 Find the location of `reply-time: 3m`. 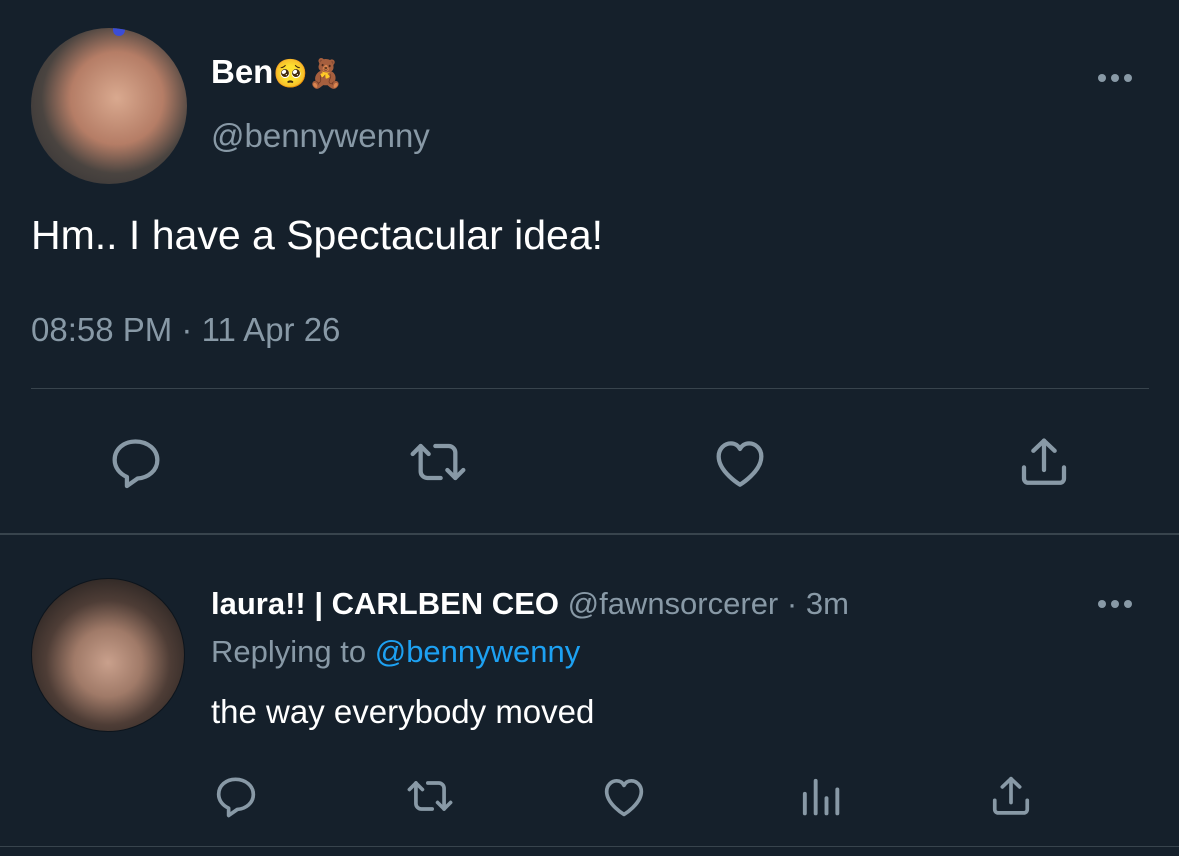

reply-time: 3m is located at coordinates (827, 603).